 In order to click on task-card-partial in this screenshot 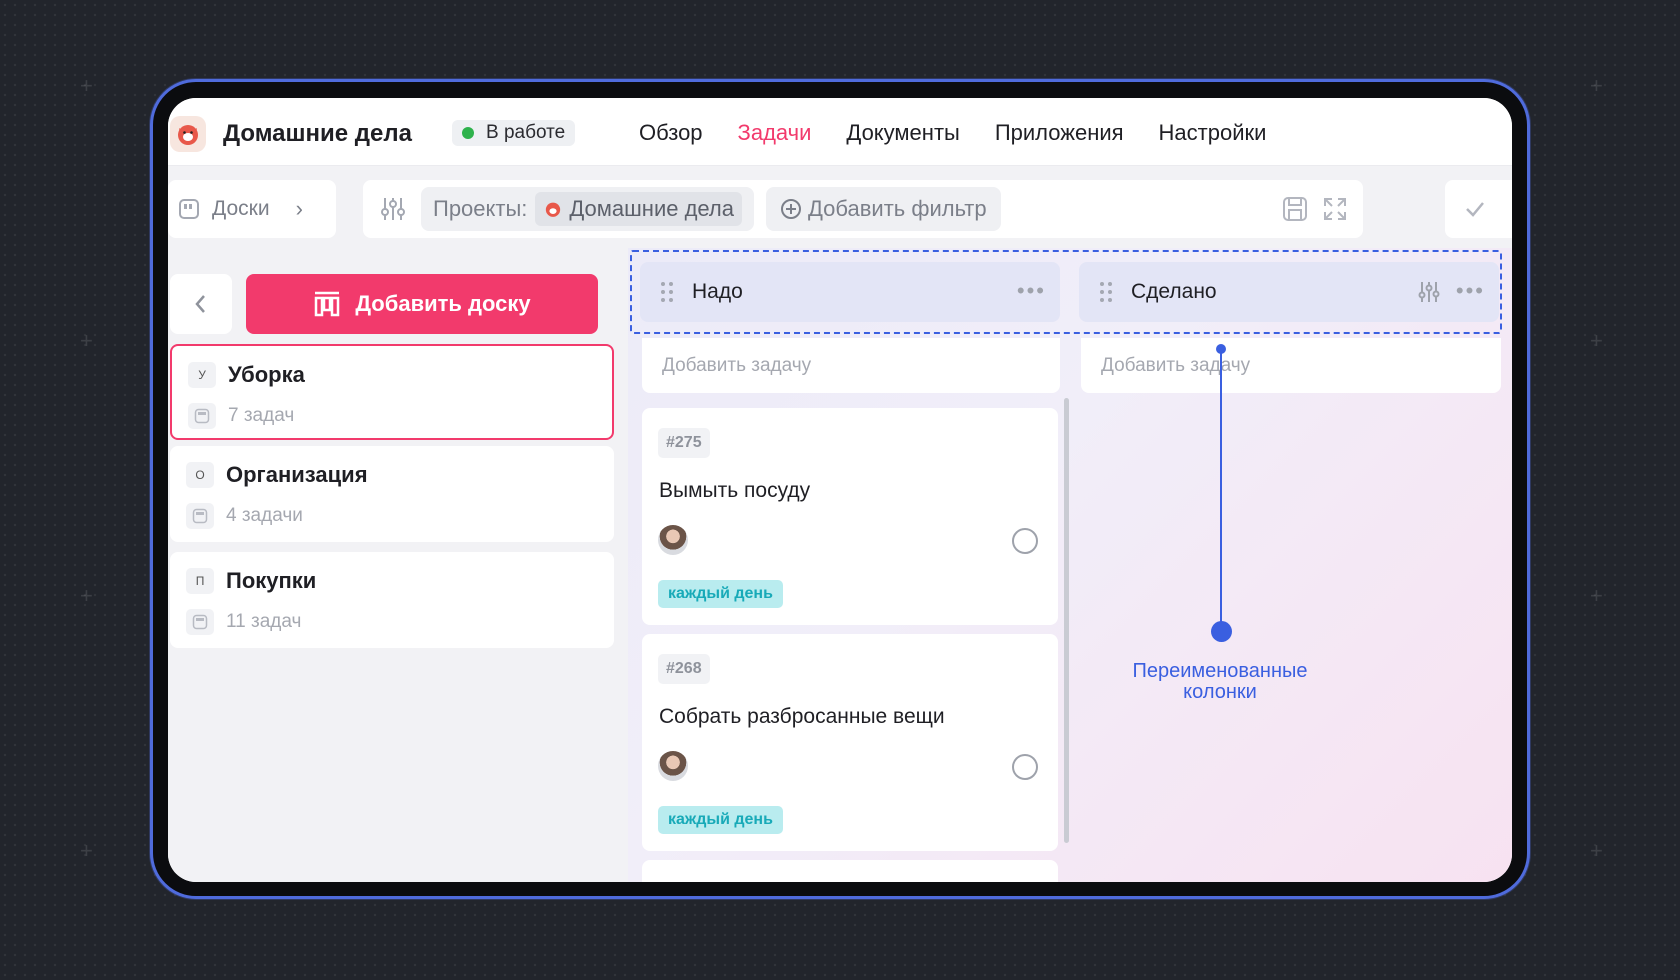, I will do `click(850, 871)`.